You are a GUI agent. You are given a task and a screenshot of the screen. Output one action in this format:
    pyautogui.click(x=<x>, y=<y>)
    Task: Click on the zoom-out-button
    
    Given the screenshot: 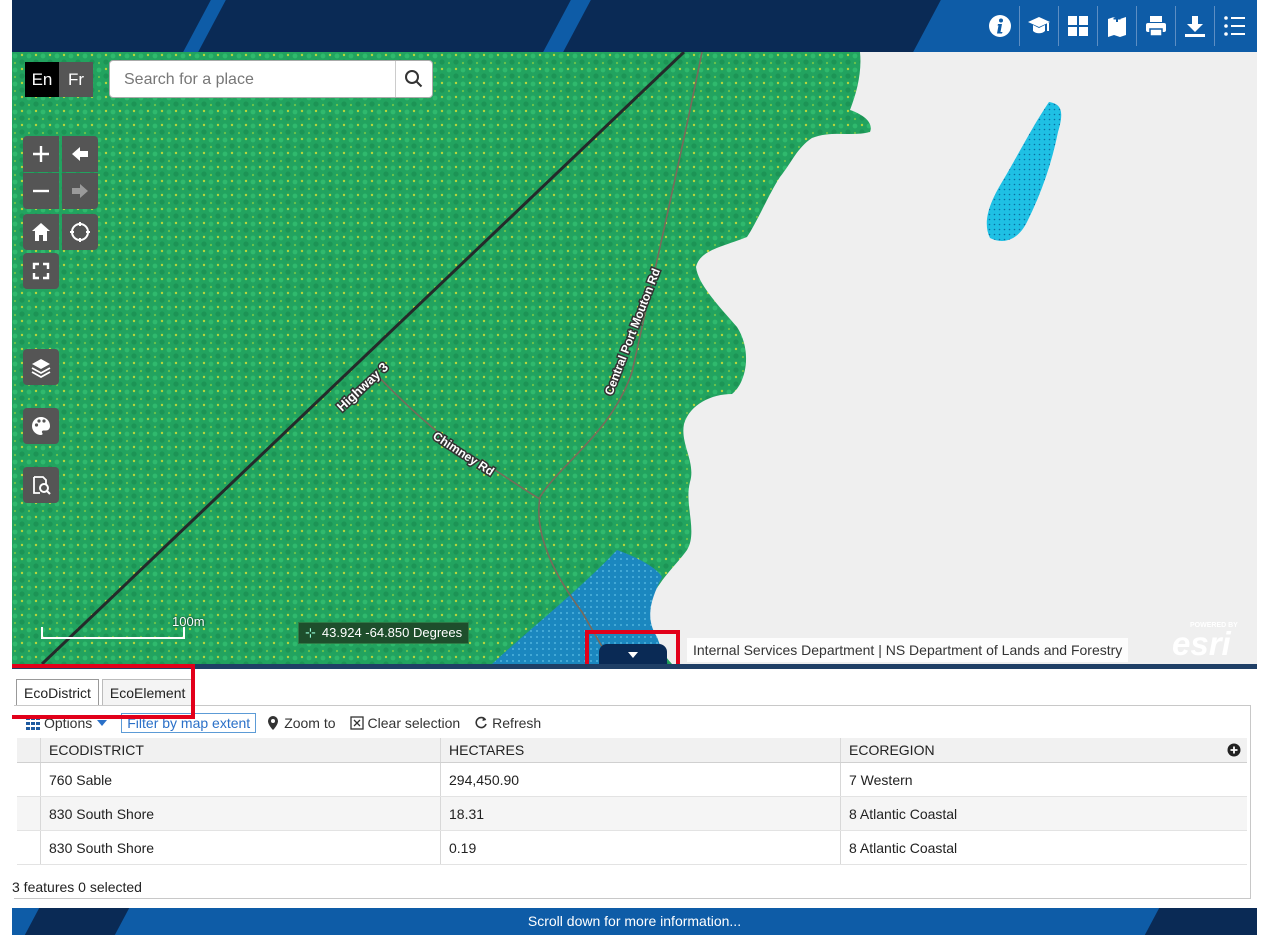 What is the action you would take?
    pyautogui.click(x=41, y=191)
    